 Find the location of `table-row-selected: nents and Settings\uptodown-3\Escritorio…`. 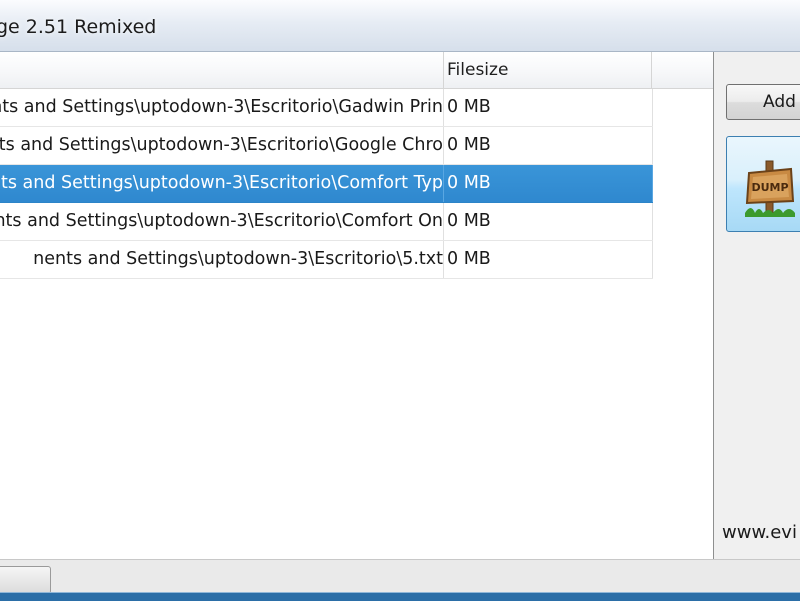

table-row-selected: nents and Settings\uptodown-3\Escritorio… is located at coordinates (326, 184).